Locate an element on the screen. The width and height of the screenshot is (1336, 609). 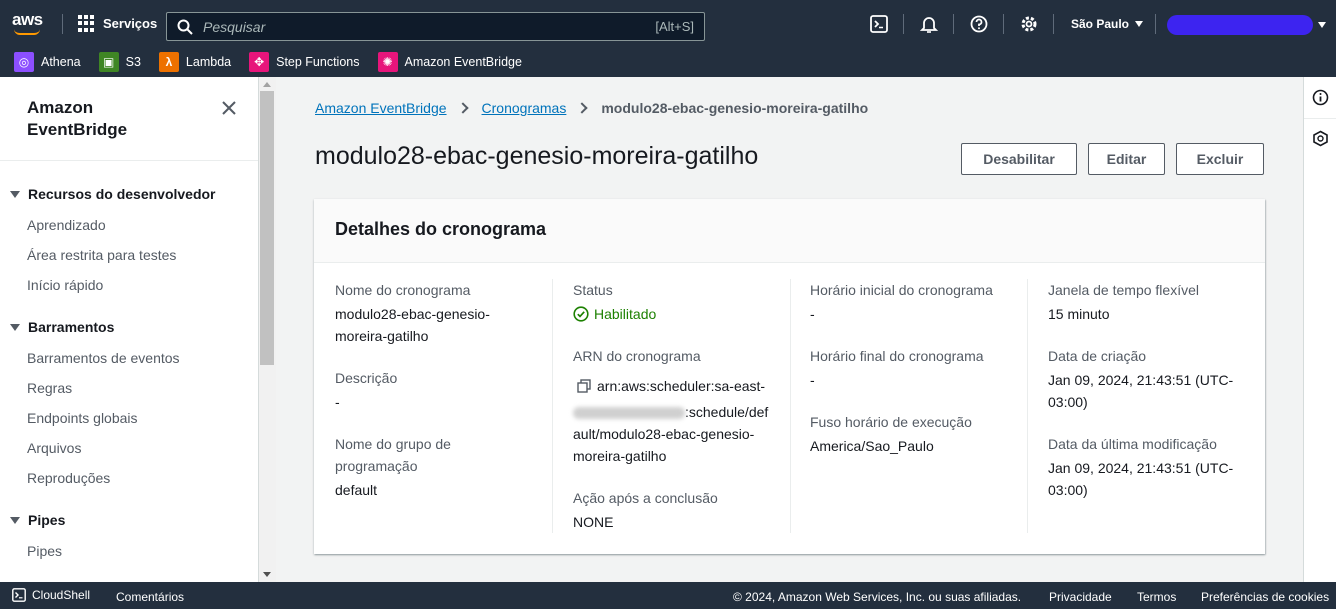
cloudshell-button: CloudShell is located at coordinates (51, 595).